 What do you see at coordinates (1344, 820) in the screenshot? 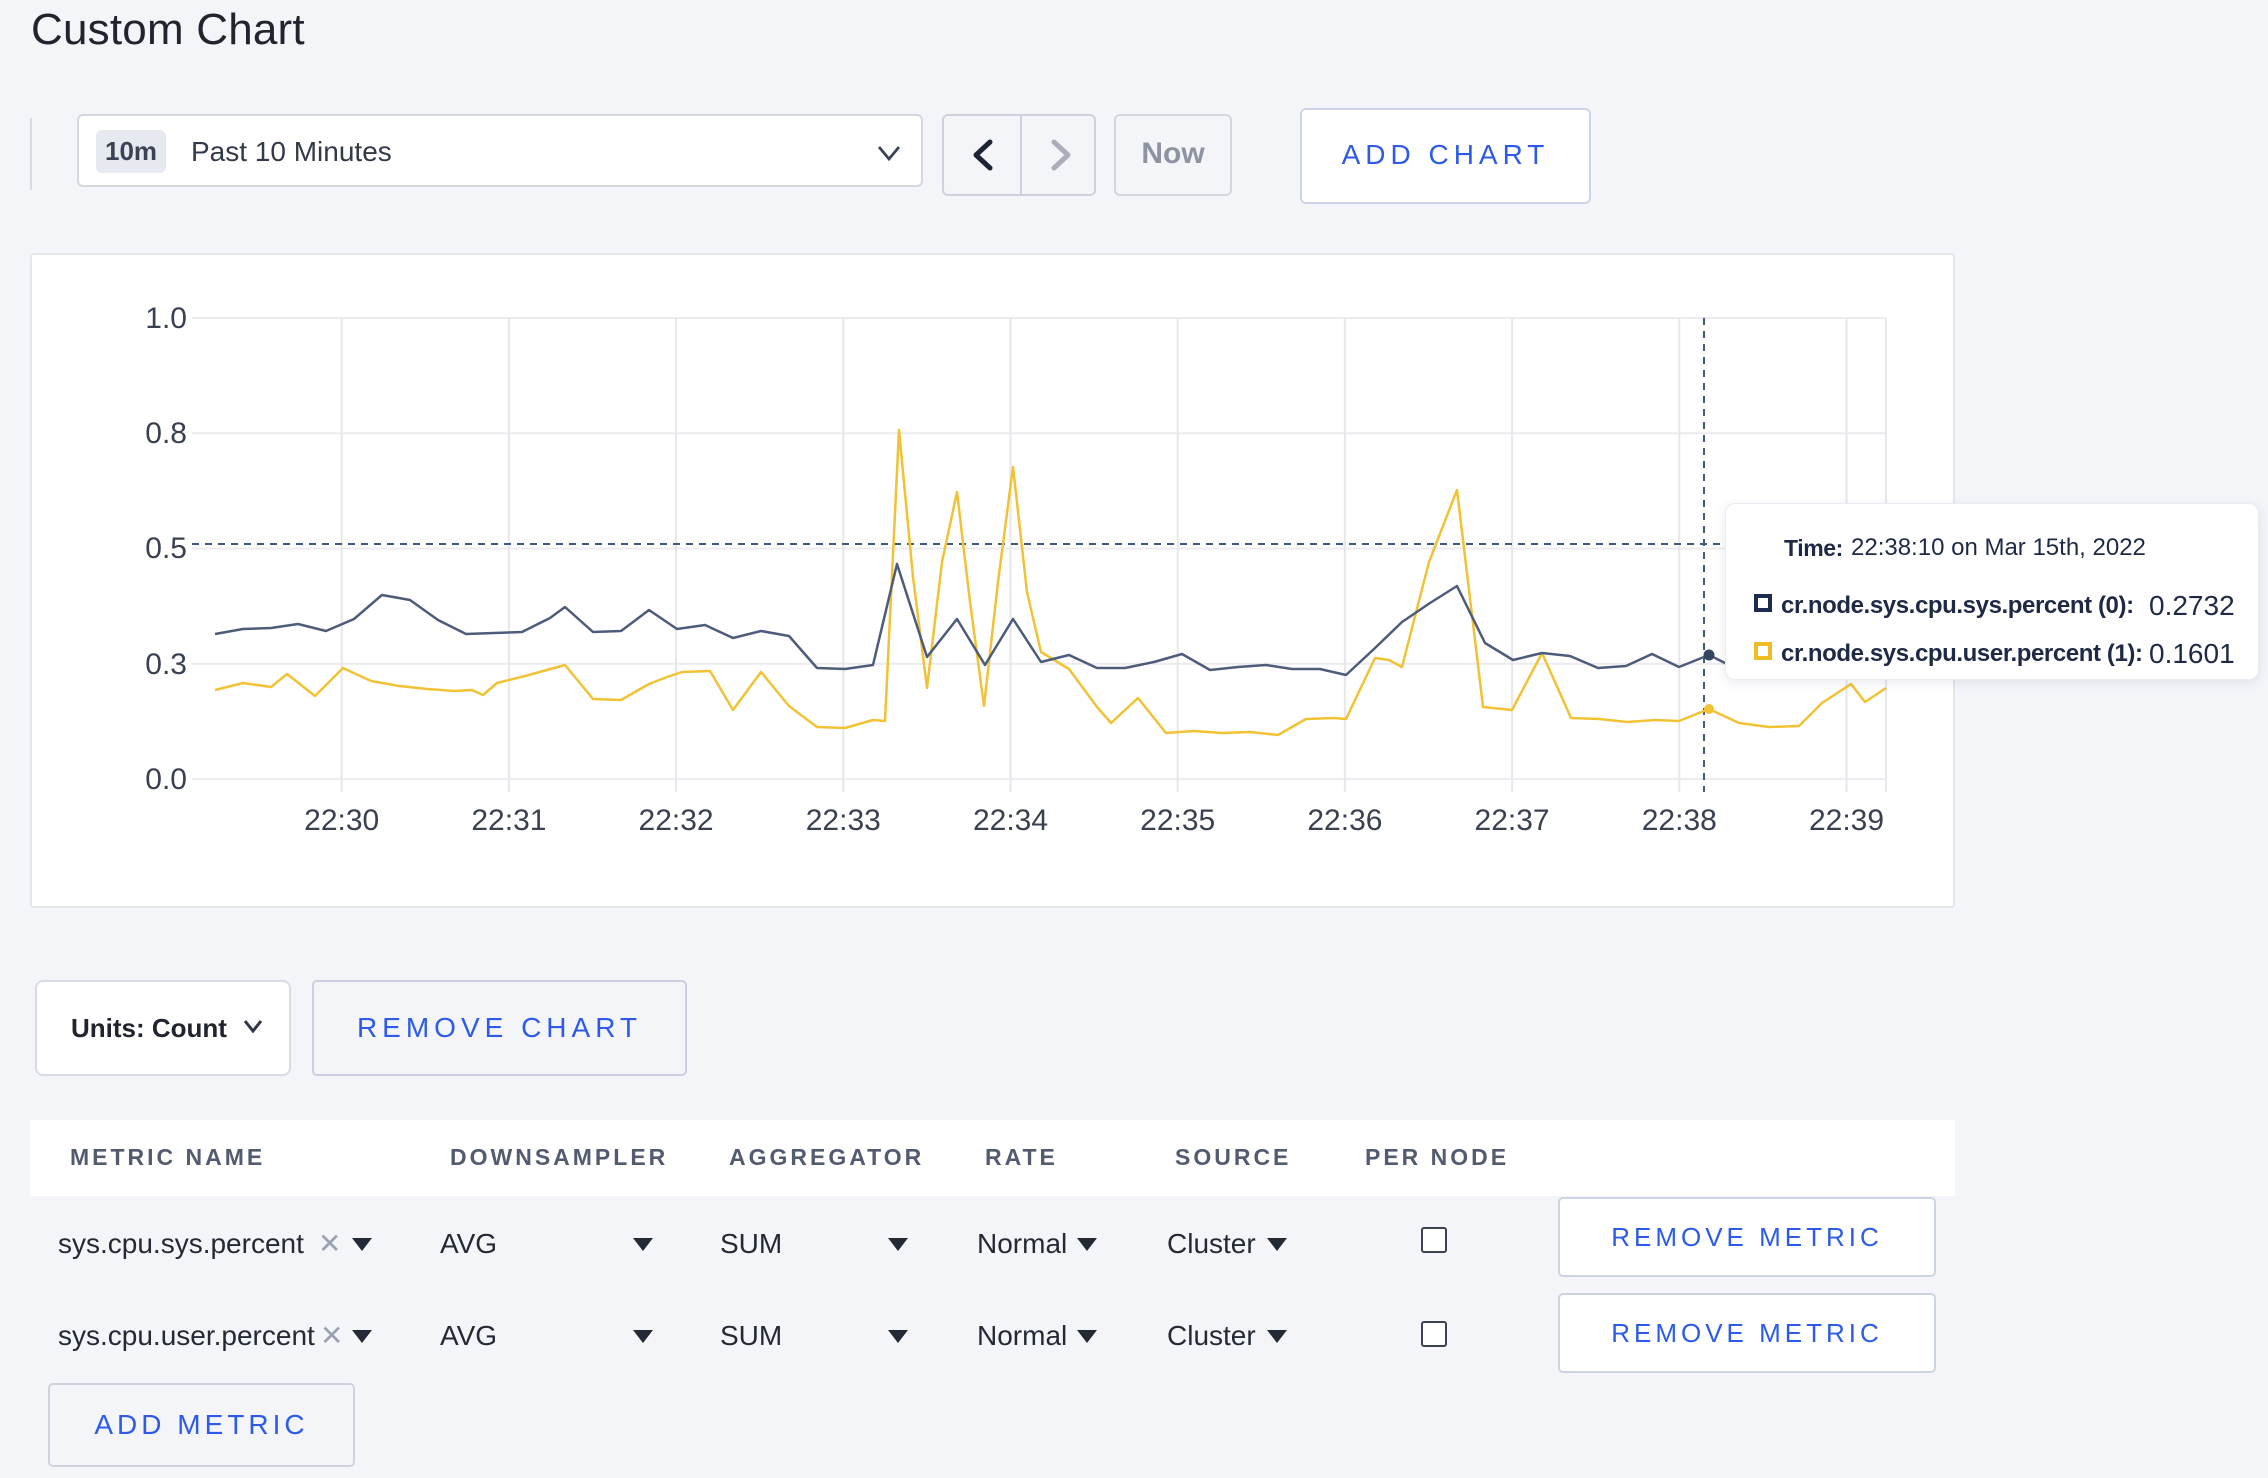
I see `svg-text: 22:36` at bounding box center [1344, 820].